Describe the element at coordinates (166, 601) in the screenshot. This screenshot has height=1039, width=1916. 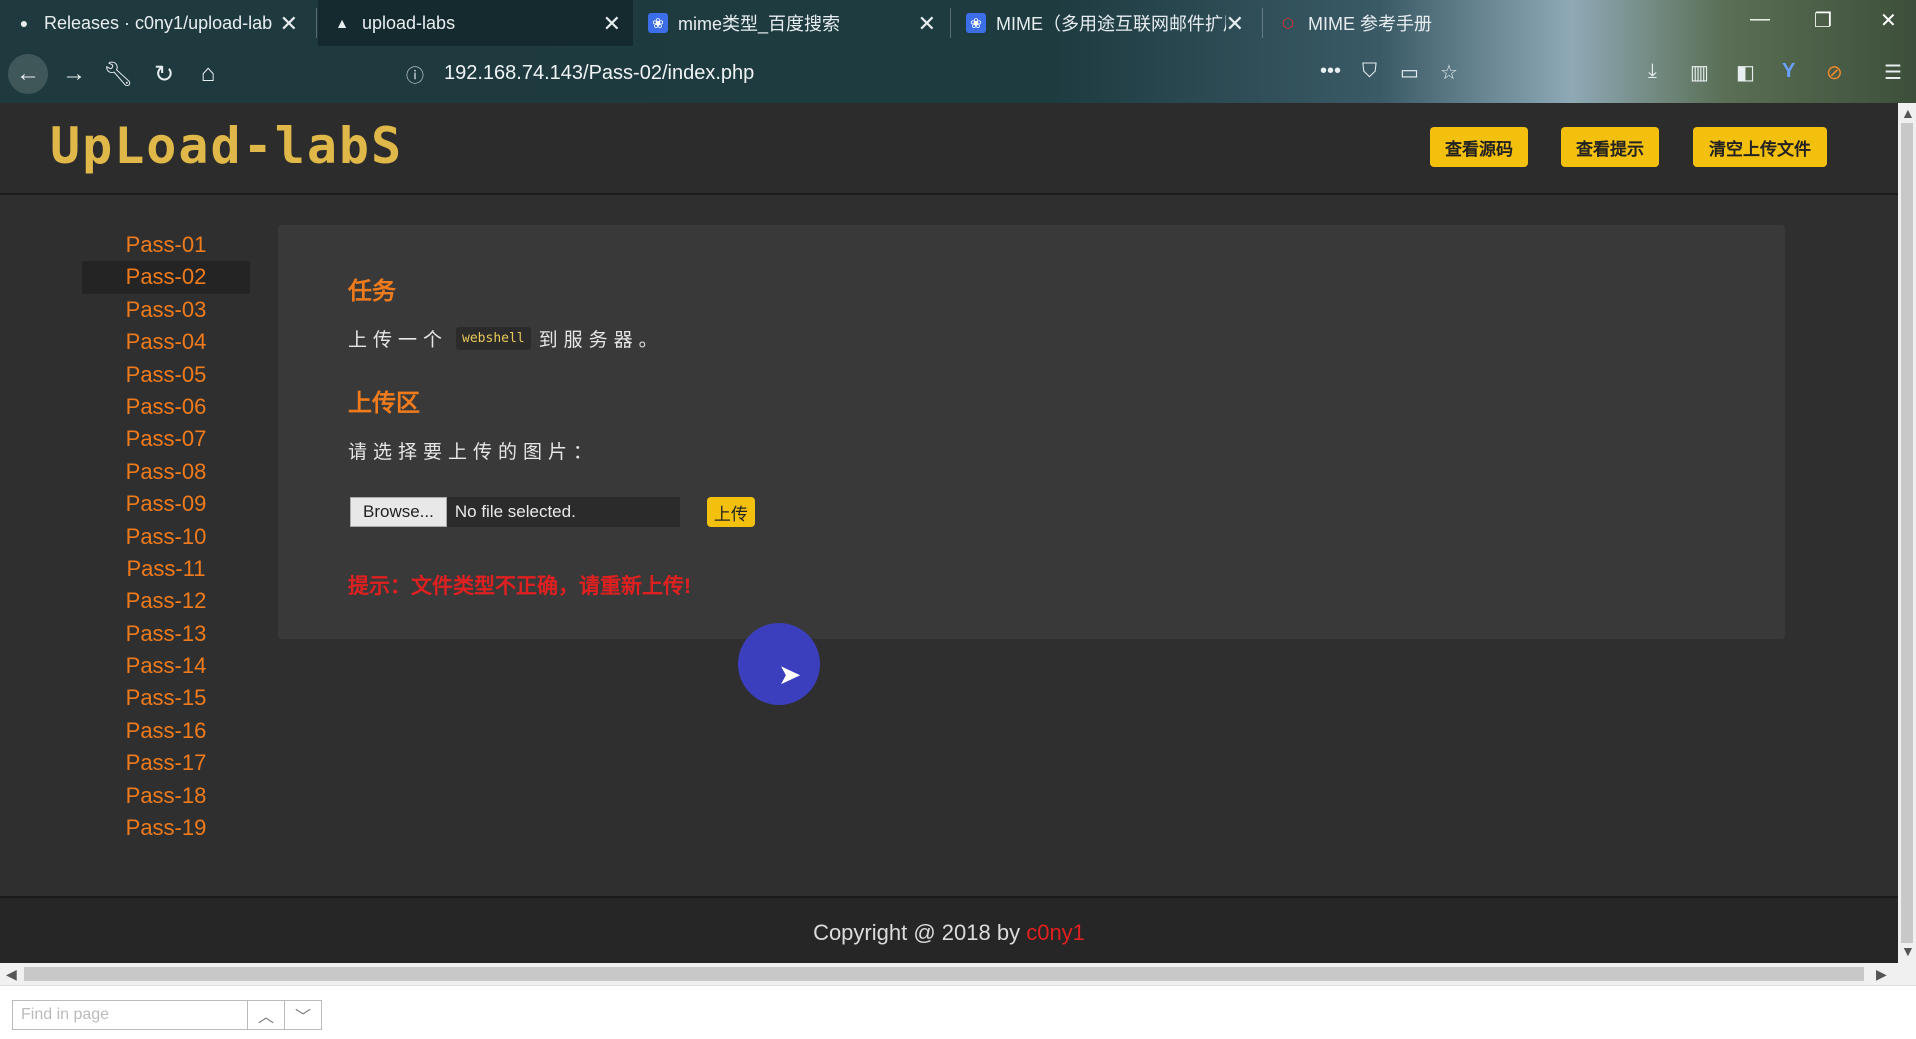
I see `sidebar-item-pass-12: Pass-12` at that location.